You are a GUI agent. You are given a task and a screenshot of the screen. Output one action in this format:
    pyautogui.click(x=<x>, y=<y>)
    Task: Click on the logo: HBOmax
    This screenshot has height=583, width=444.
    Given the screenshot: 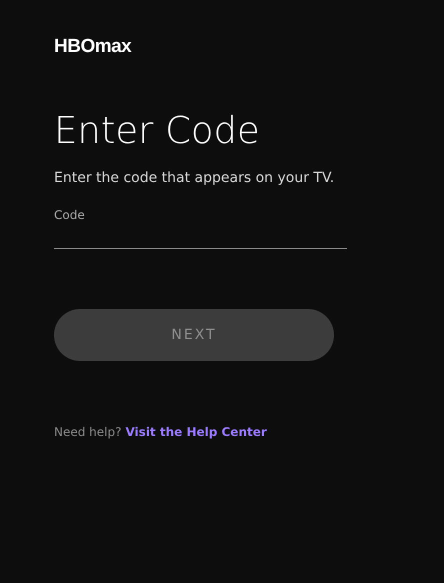 What is the action you would take?
    pyautogui.click(x=93, y=47)
    